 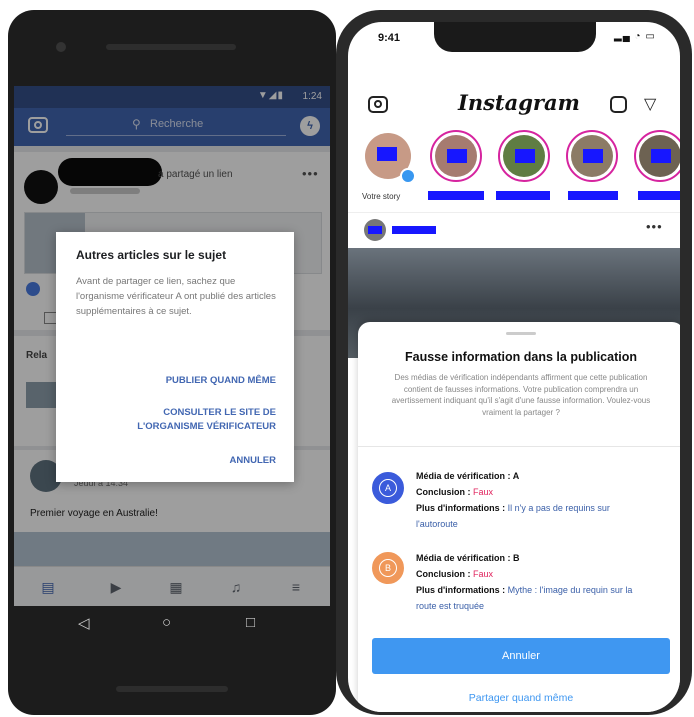 What do you see at coordinates (206, 426) in the screenshot?
I see `consult-label-line2: L'ORGANISME VÉRIFICATEUR` at bounding box center [206, 426].